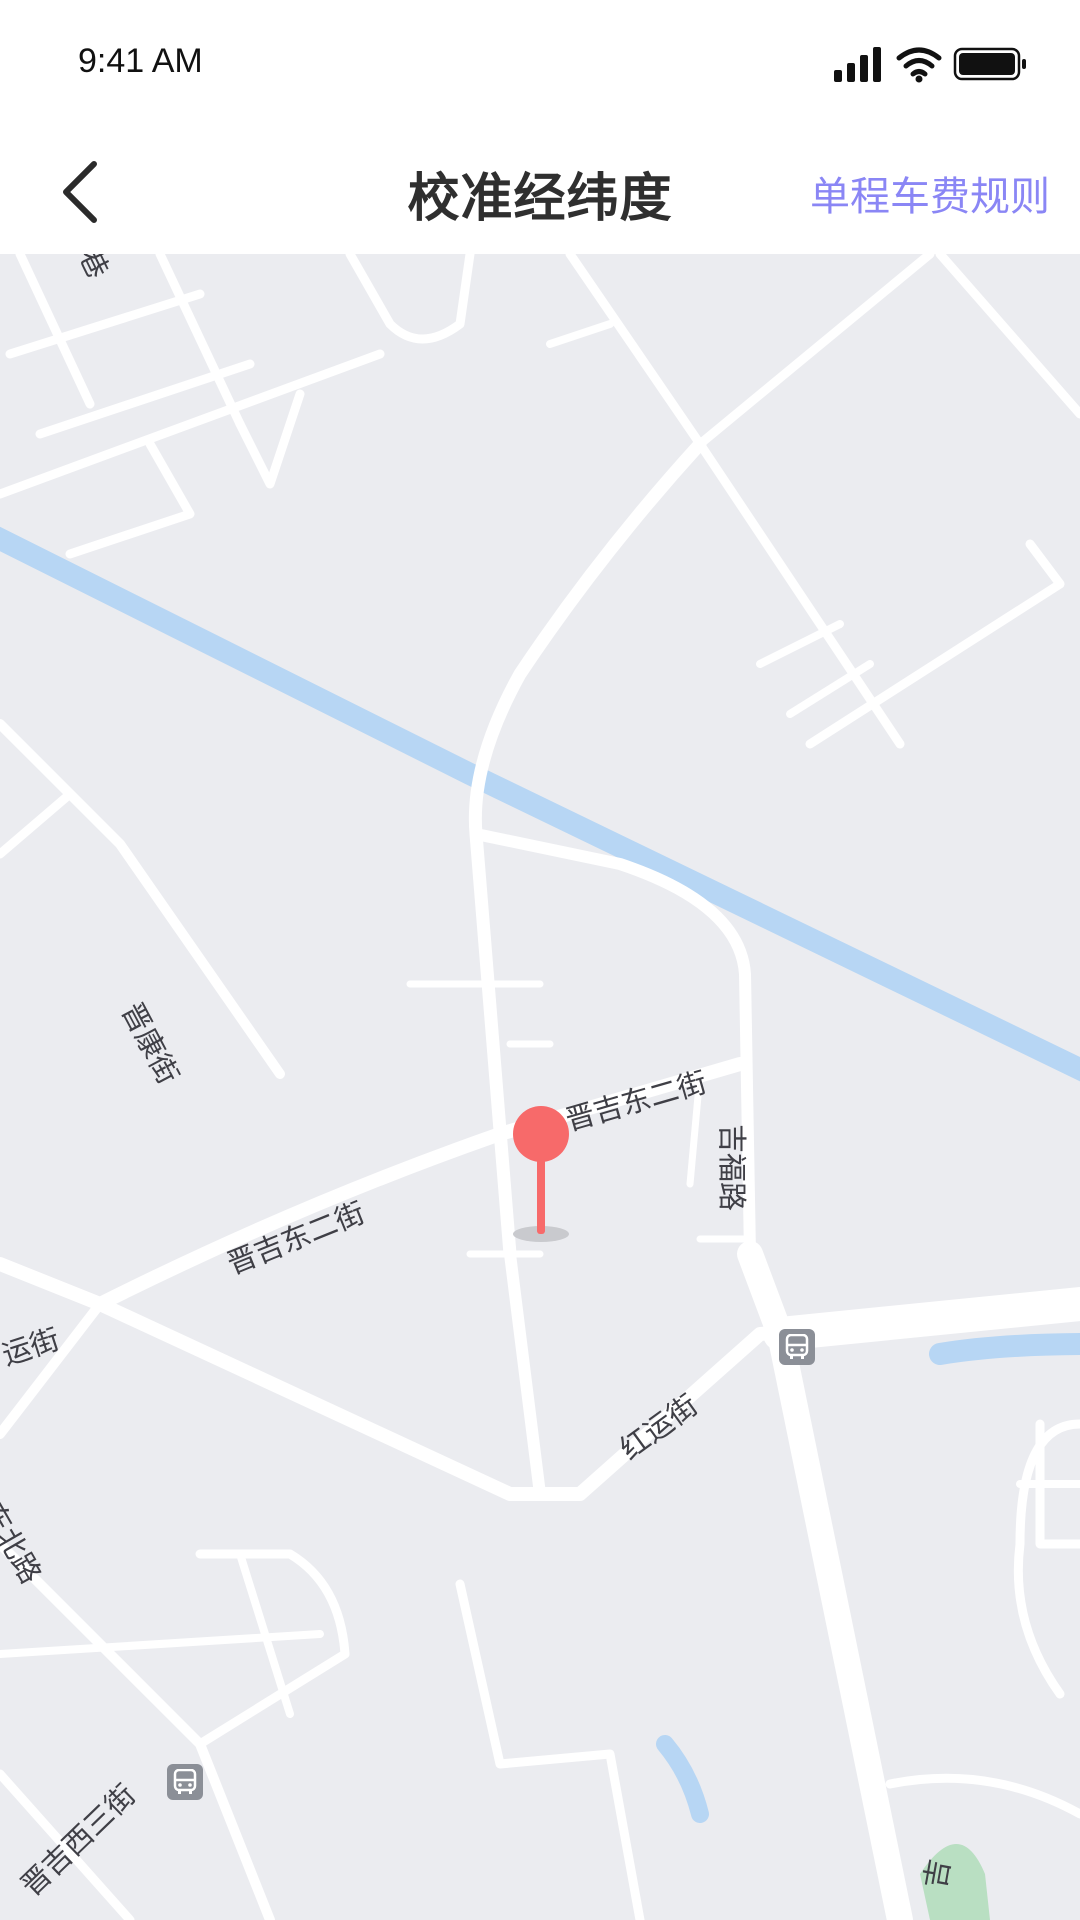 This screenshot has height=1920, width=1080. Describe the element at coordinates (682, 1779) in the screenshot. I see `pond` at that location.